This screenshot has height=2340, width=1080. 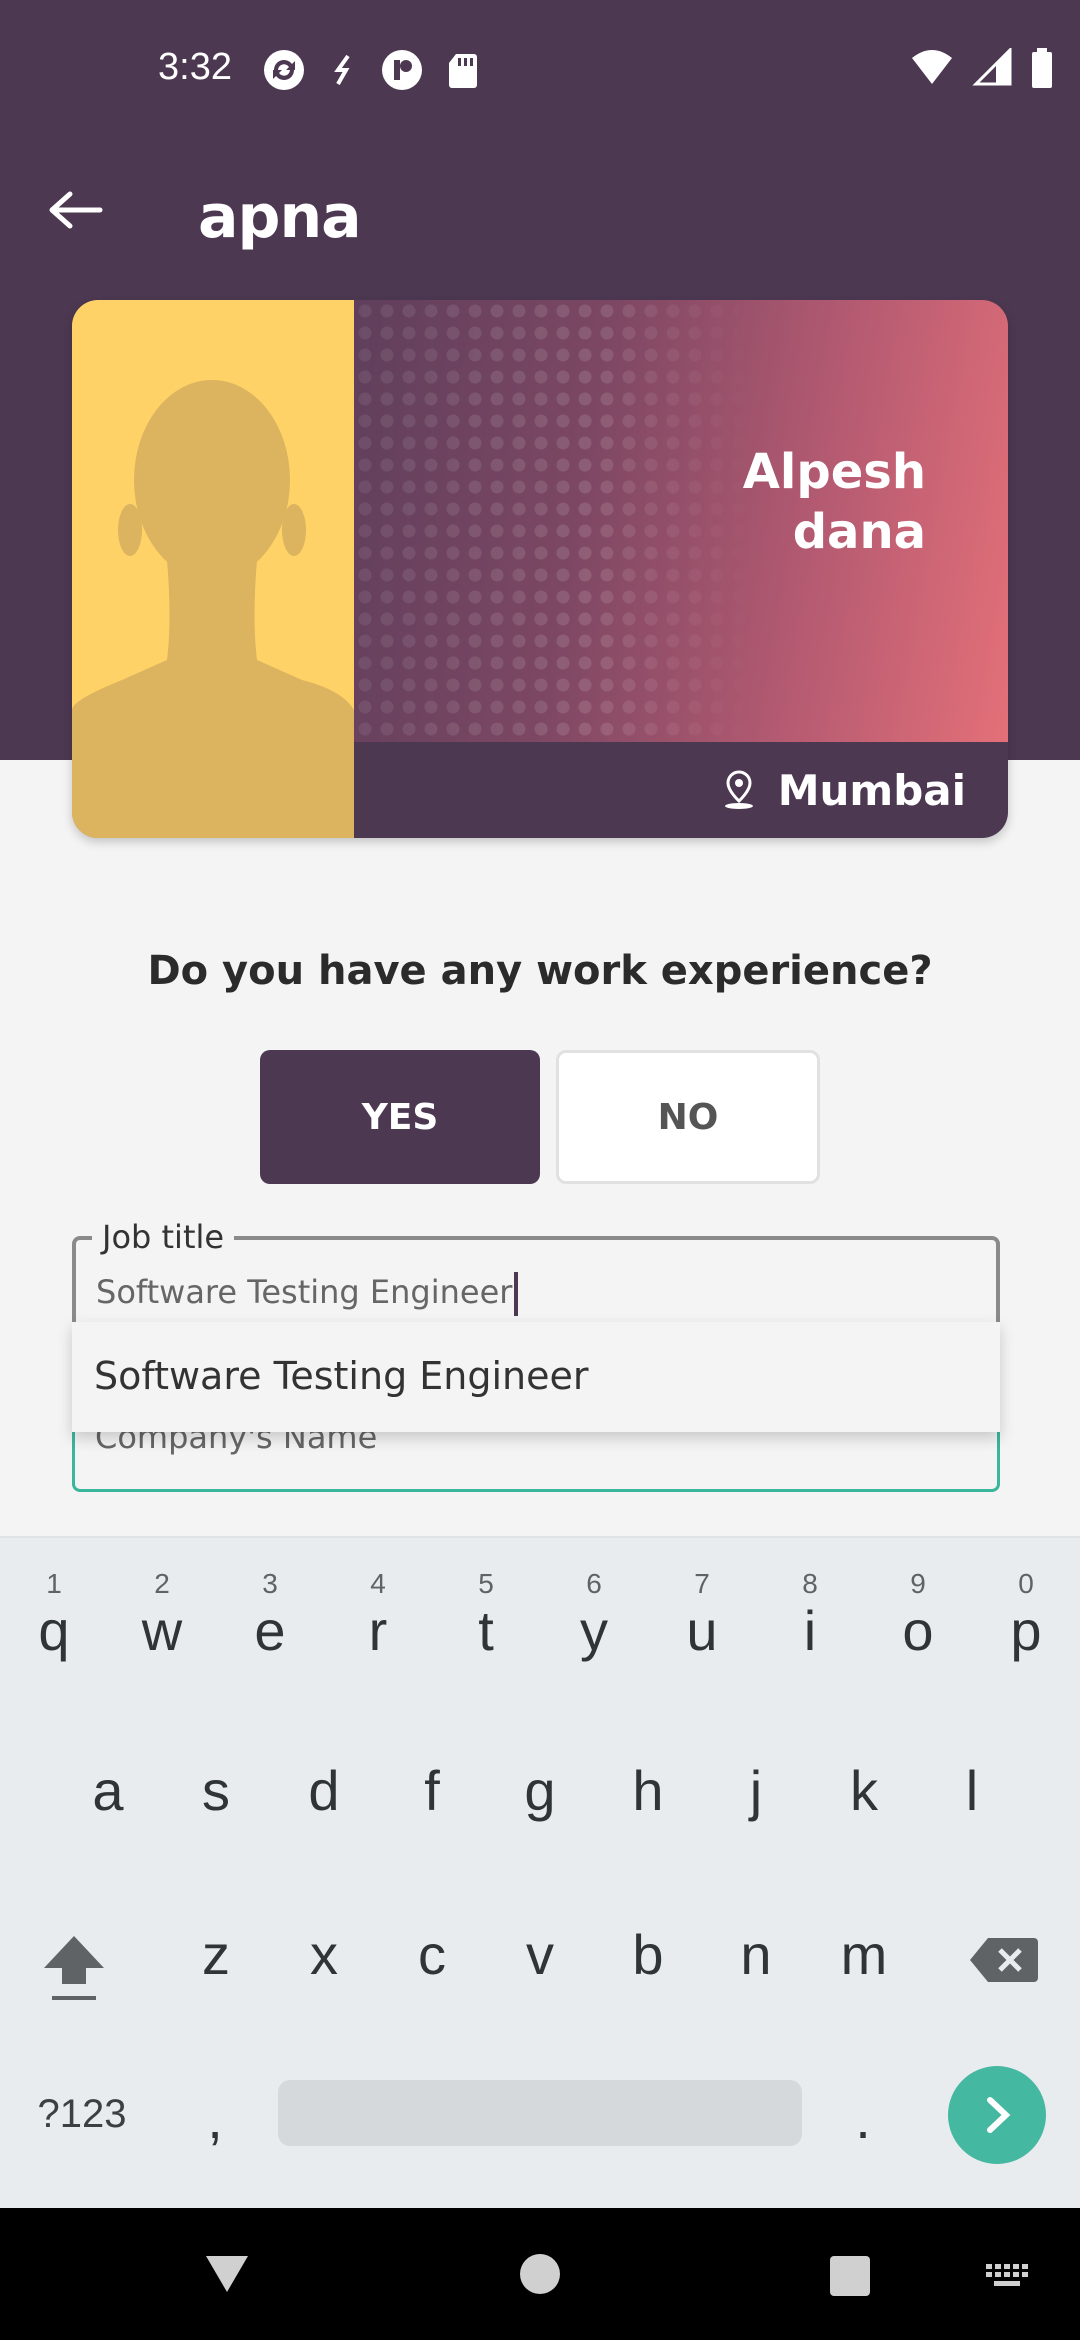 What do you see at coordinates (378, 1583) in the screenshot?
I see `key-hint: 4` at bounding box center [378, 1583].